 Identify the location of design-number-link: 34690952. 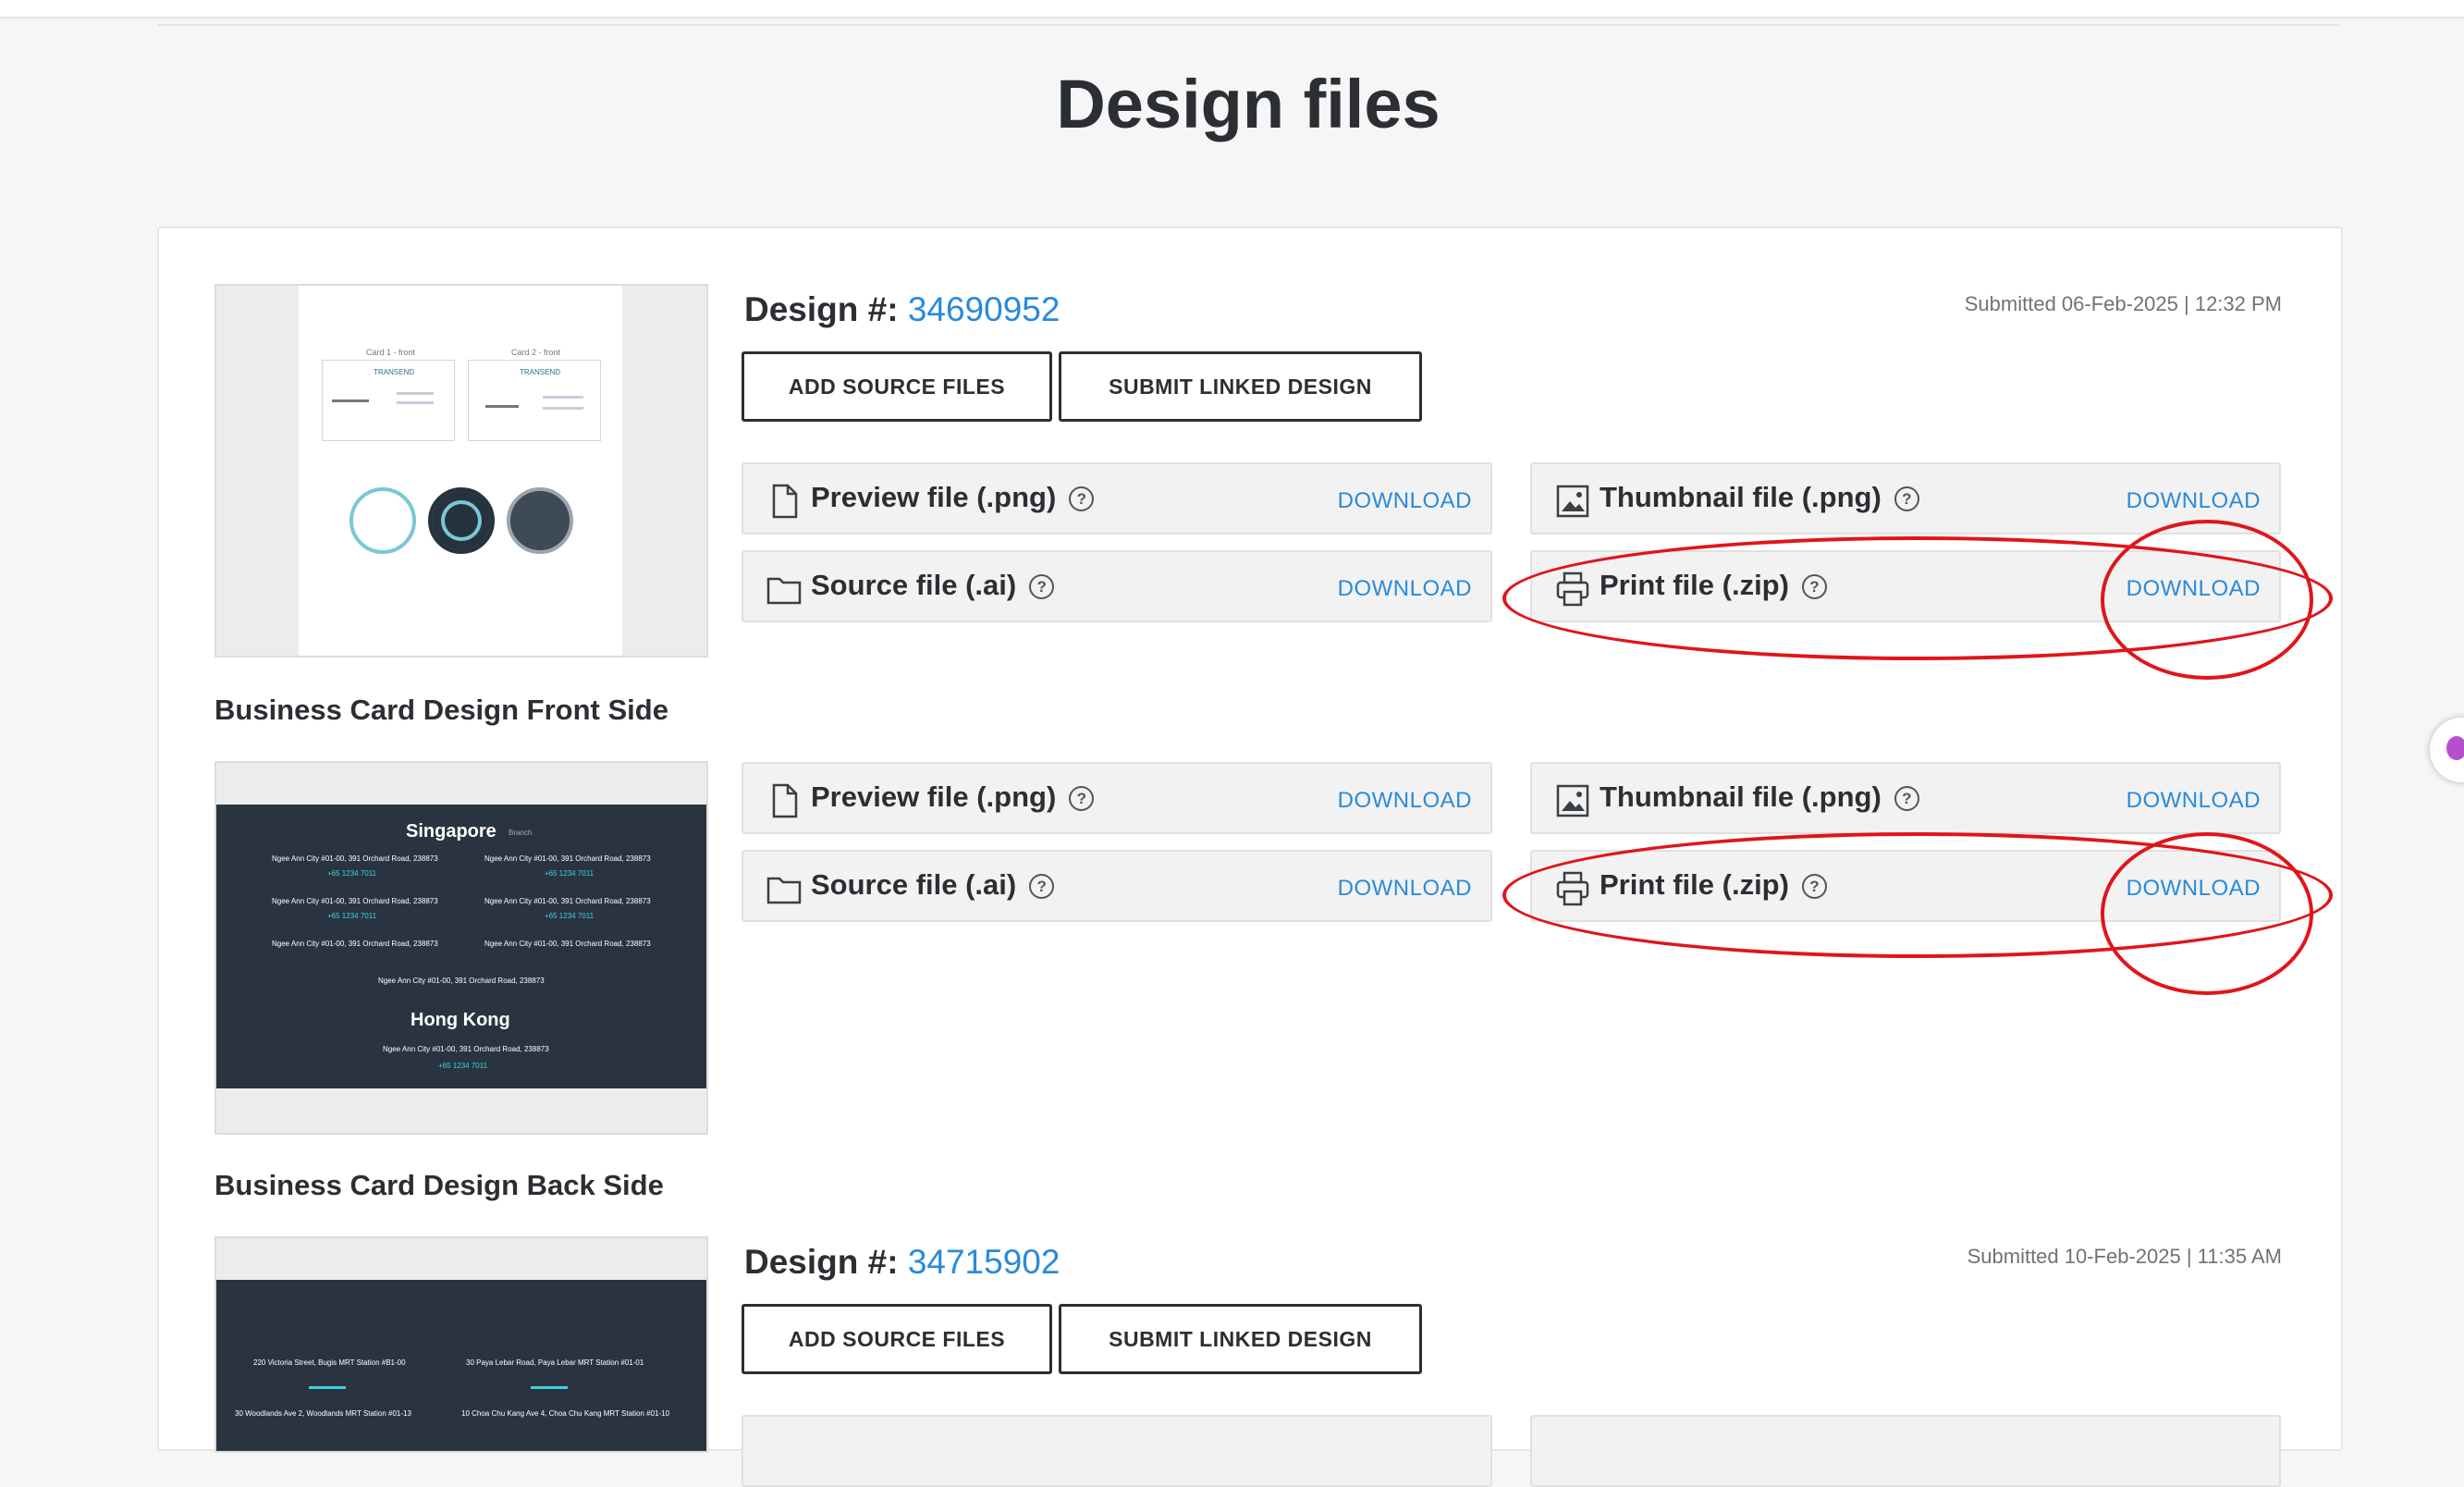
(984, 309).